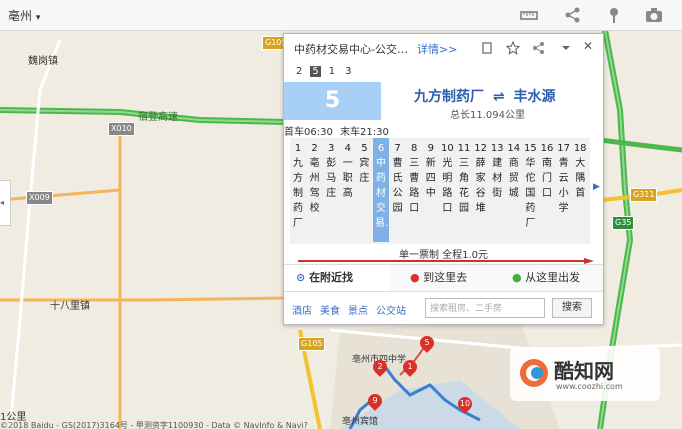 Image resolution: width=682 pixels, height=429 pixels. Describe the element at coordinates (391, 311) in the screenshot. I see `category-bus-stop: 公交站` at that location.